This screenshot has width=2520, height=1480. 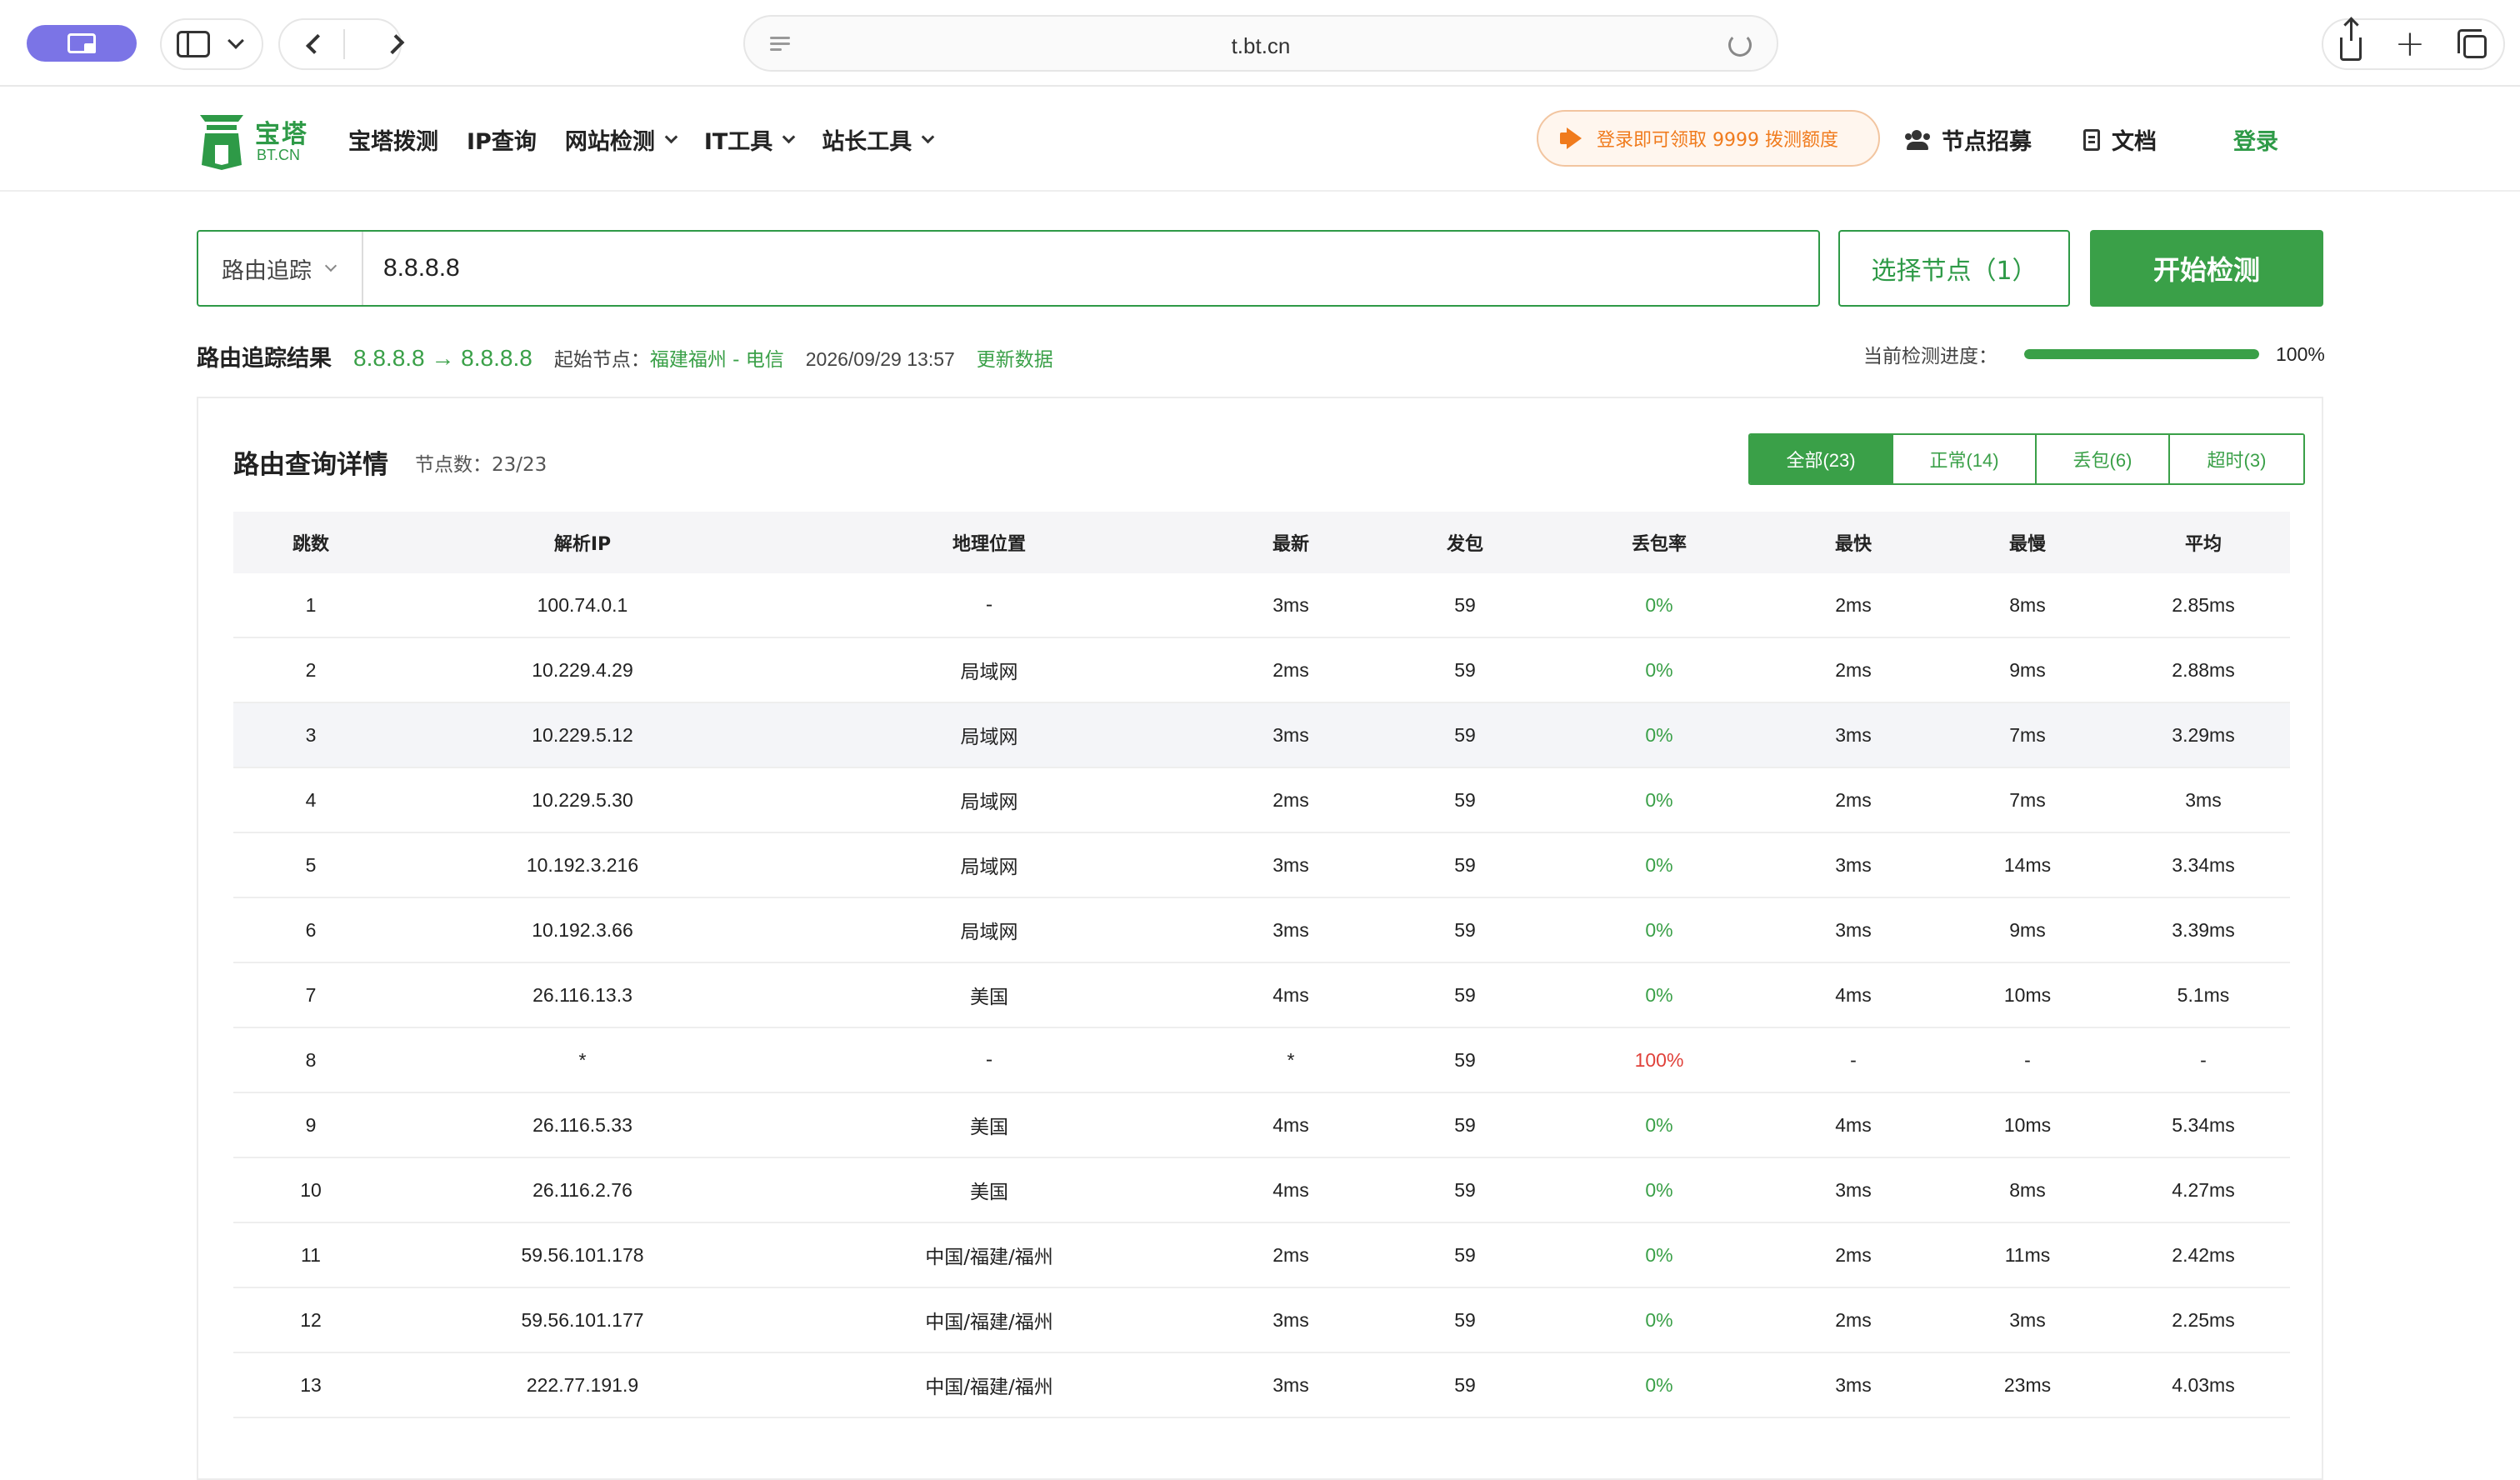 I want to click on route-text: 8.8.8.8 → 8.8.8.8, so click(x=442, y=358).